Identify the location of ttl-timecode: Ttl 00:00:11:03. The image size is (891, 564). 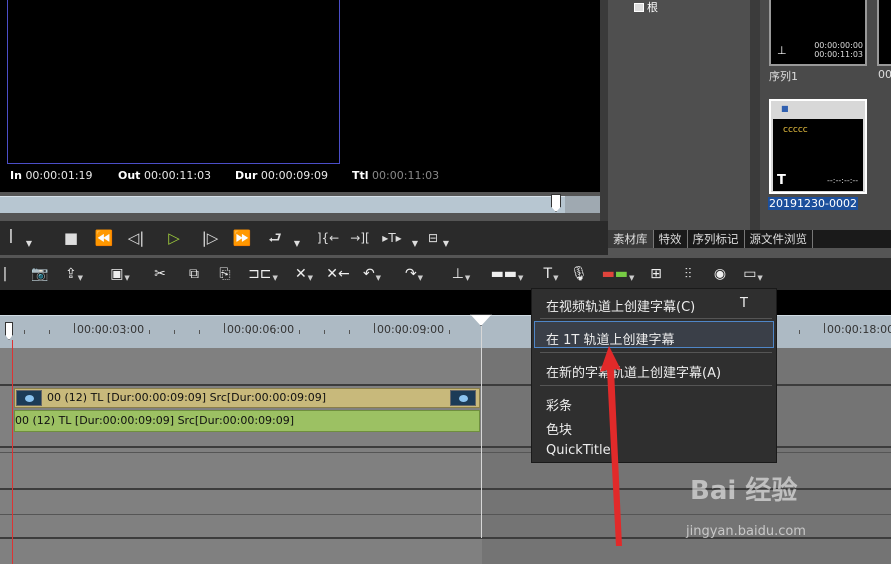
(396, 175).